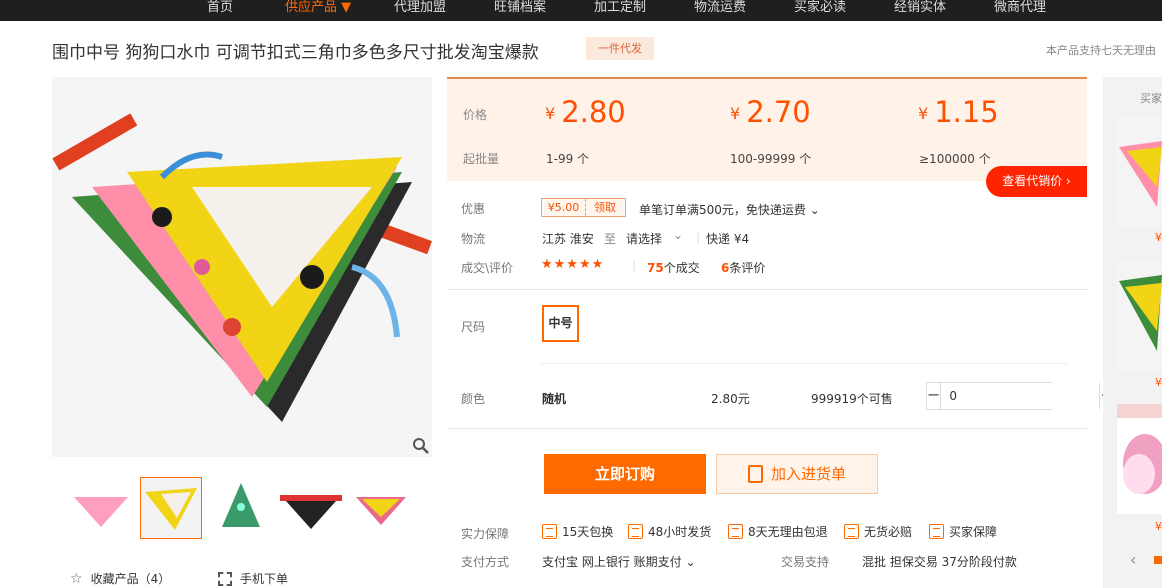 The width and height of the screenshot is (1162, 588). Describe the element at coordinates (610, 239) in the screenshot. I see `to-text: 至` at that location.